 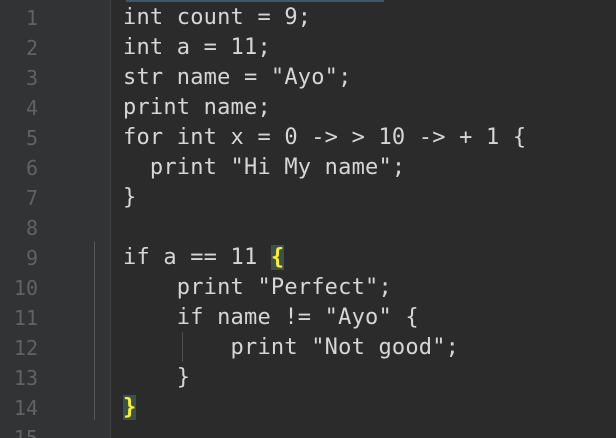 I want to click on matched-brace-open: {, so click(x=277, y=257).